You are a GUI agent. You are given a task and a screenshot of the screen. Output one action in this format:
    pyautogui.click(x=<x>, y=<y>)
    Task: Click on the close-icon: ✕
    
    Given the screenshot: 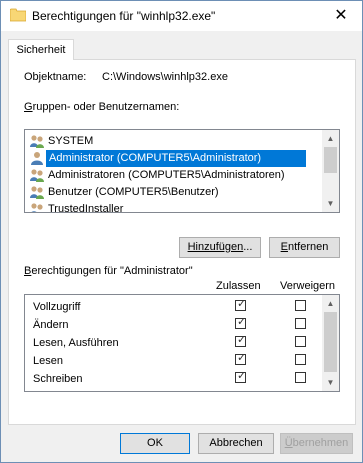 What is the action you would take?
    pyautogui.click(x=341, y=15)
    